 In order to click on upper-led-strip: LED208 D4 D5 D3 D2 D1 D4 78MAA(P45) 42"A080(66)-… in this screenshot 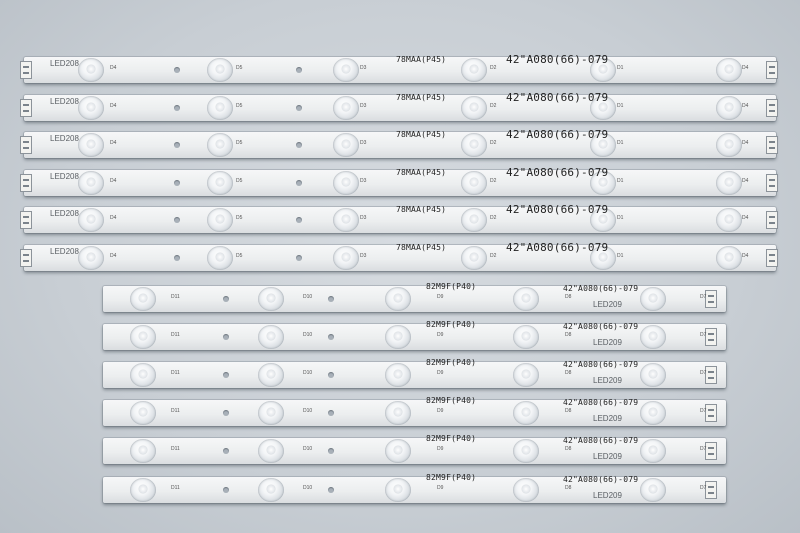, I will do `click(399, 181)`.